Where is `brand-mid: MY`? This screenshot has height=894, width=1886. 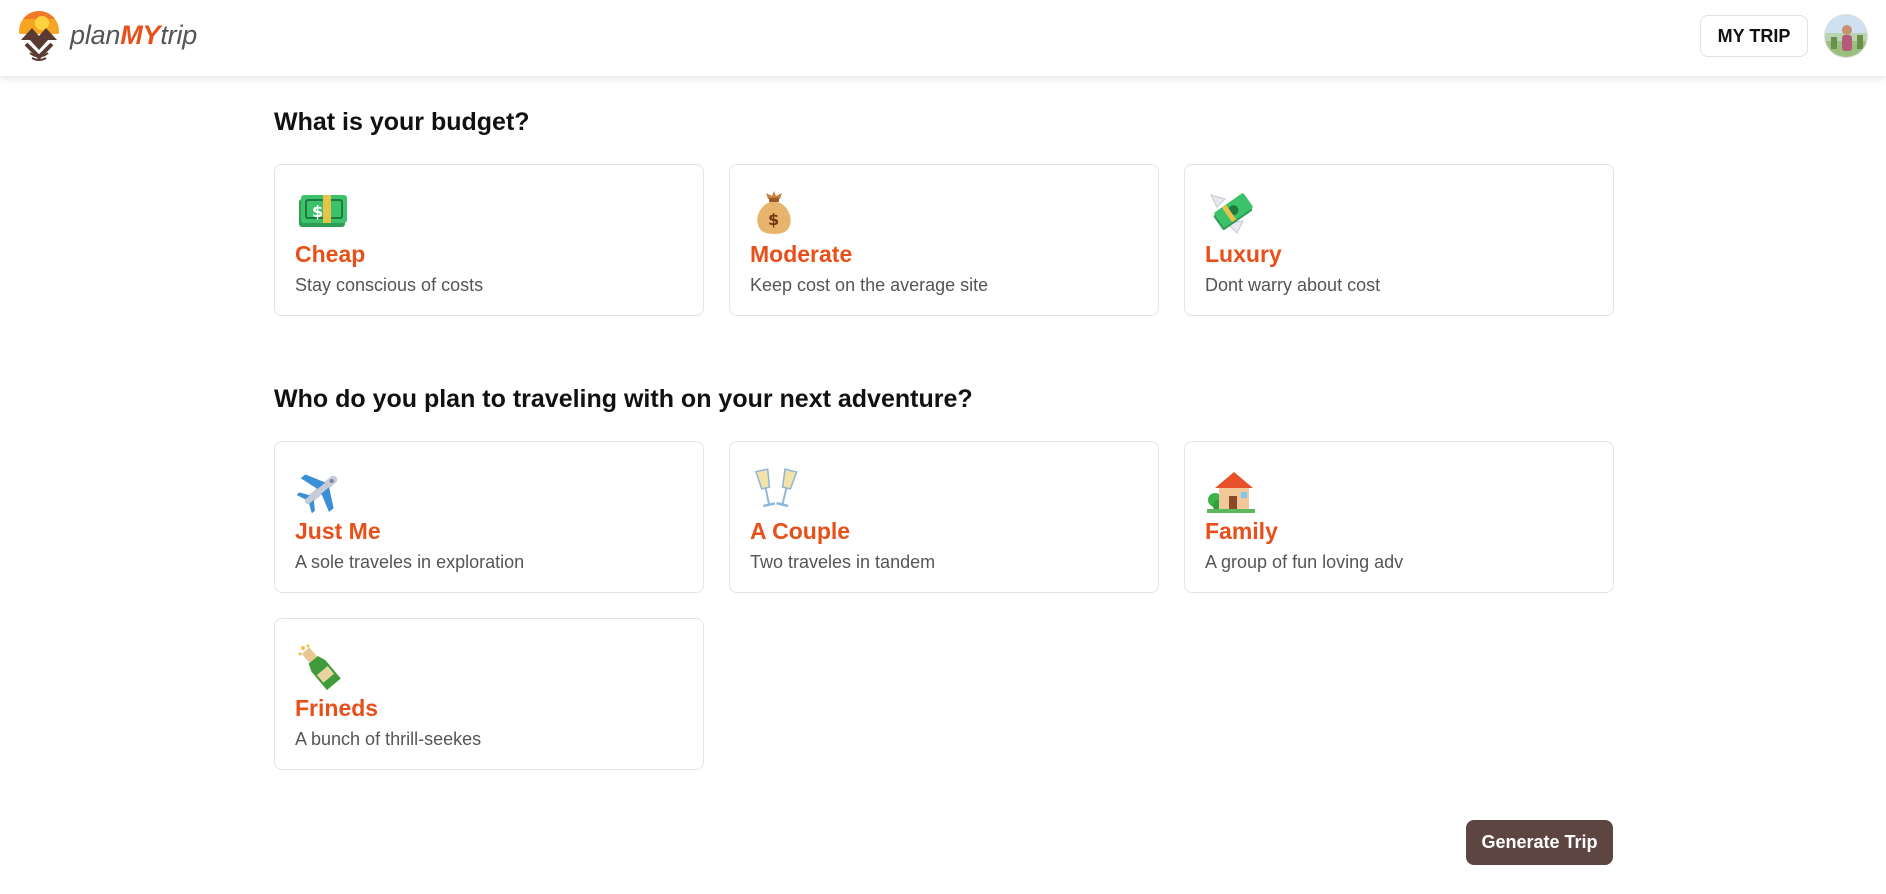
brand-mid: MY is located at coordinates (140, 35).